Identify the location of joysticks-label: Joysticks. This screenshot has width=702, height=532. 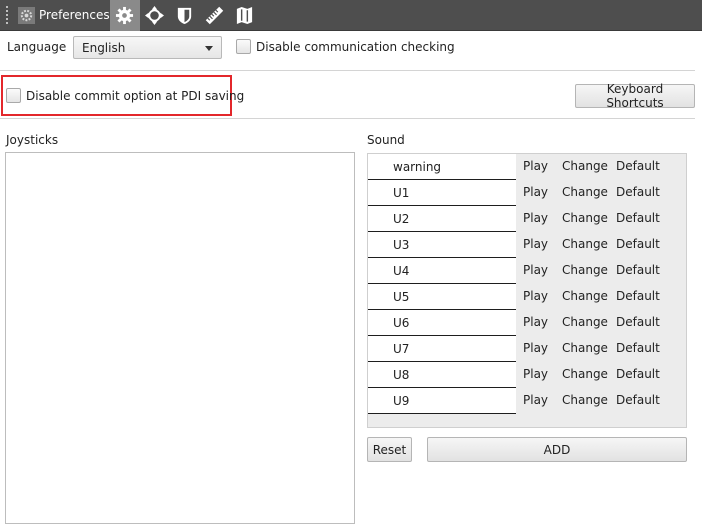
(32, 140).